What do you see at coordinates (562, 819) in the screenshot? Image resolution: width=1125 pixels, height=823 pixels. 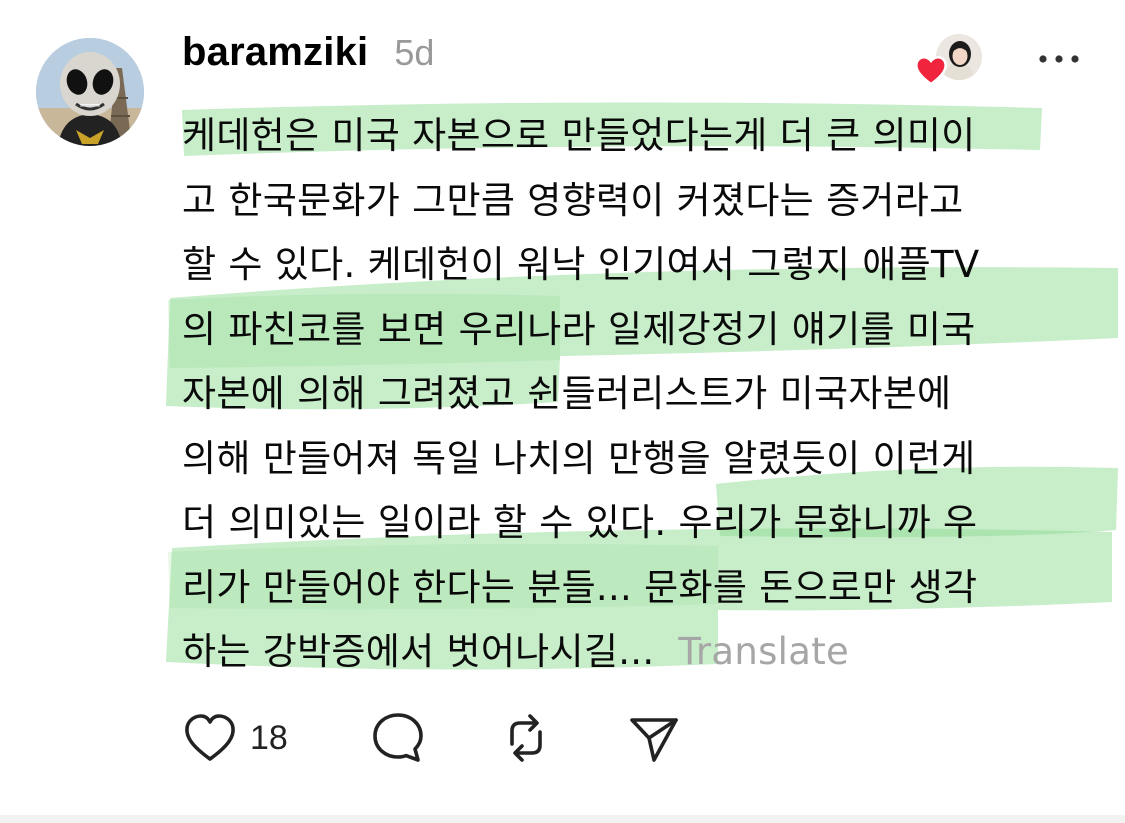 I see `divider` at bounding box center [562, 819].